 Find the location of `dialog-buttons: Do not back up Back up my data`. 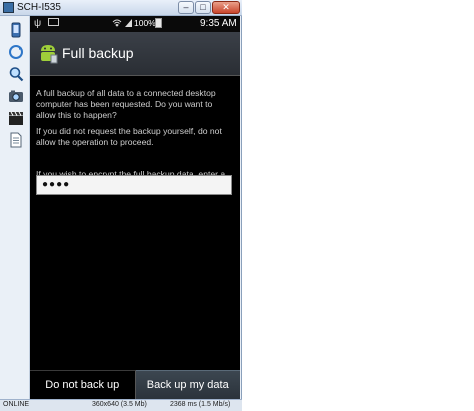

dialog-buttons: Do not back up Back up my data is located at coordinates (135, 384).